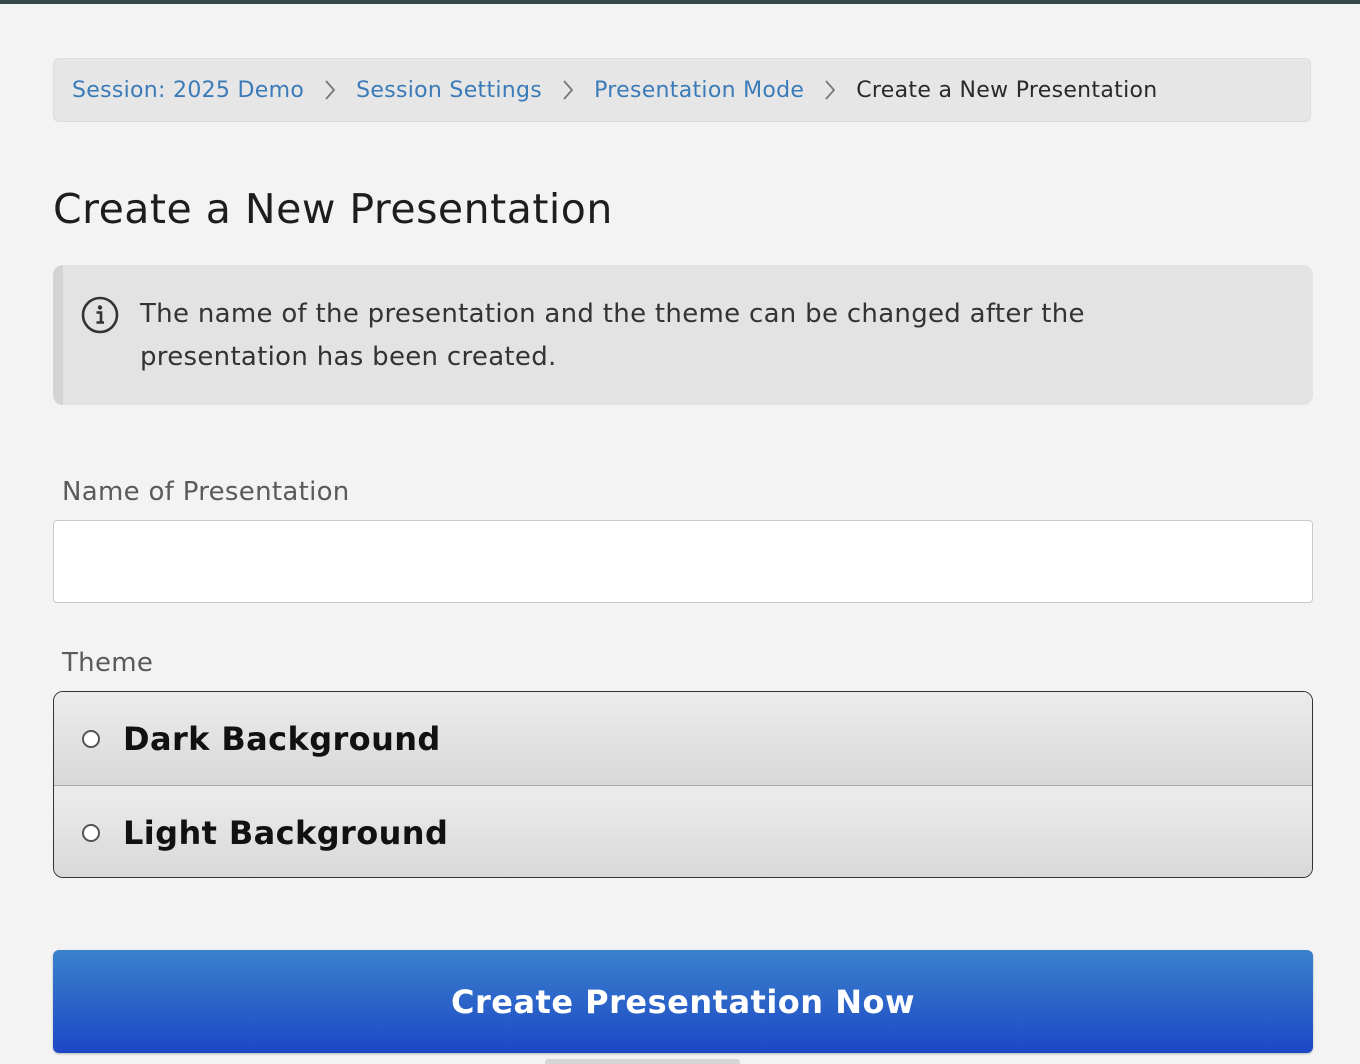  I want to click on name-field-label: Name of Presentation, so click(206, 492).